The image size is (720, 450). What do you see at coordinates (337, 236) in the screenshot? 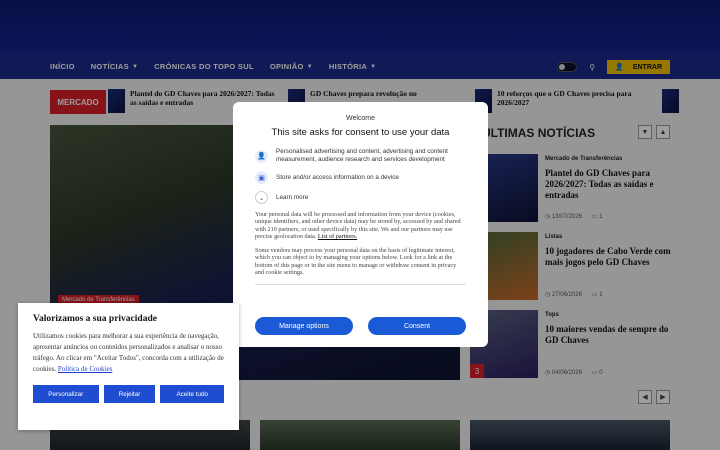
I see `partners-link: List of partners.` at bounding box center [337, 236].